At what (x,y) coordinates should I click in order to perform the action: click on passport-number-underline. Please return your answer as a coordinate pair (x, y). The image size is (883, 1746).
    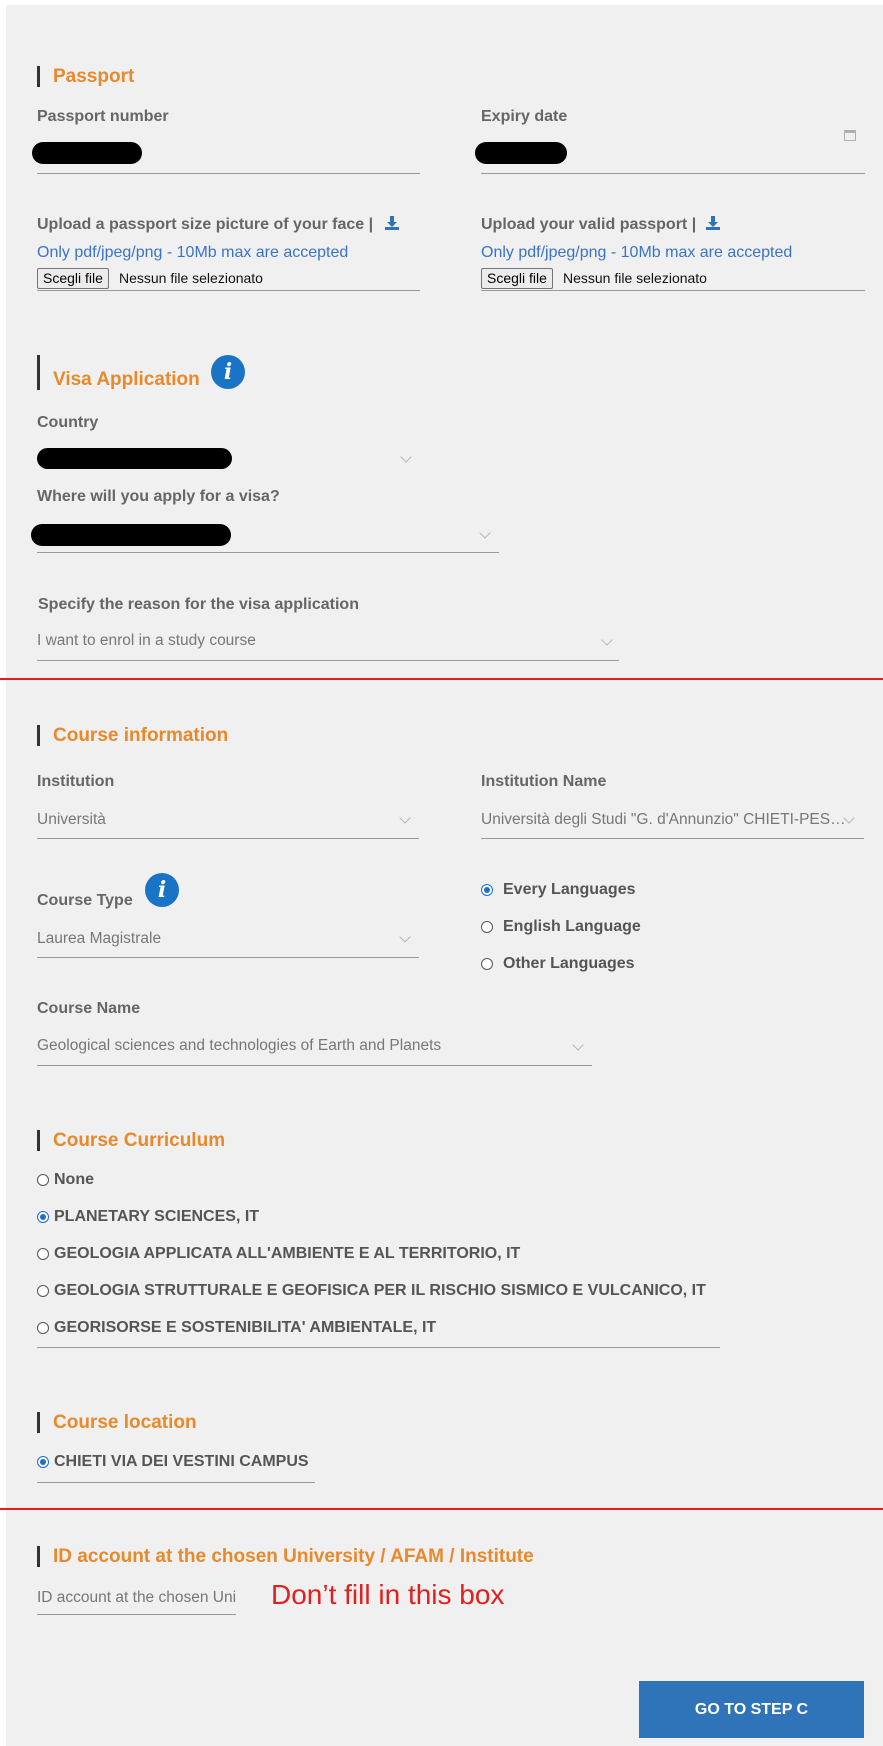
    Looking at the image, I should click on (228, 173).